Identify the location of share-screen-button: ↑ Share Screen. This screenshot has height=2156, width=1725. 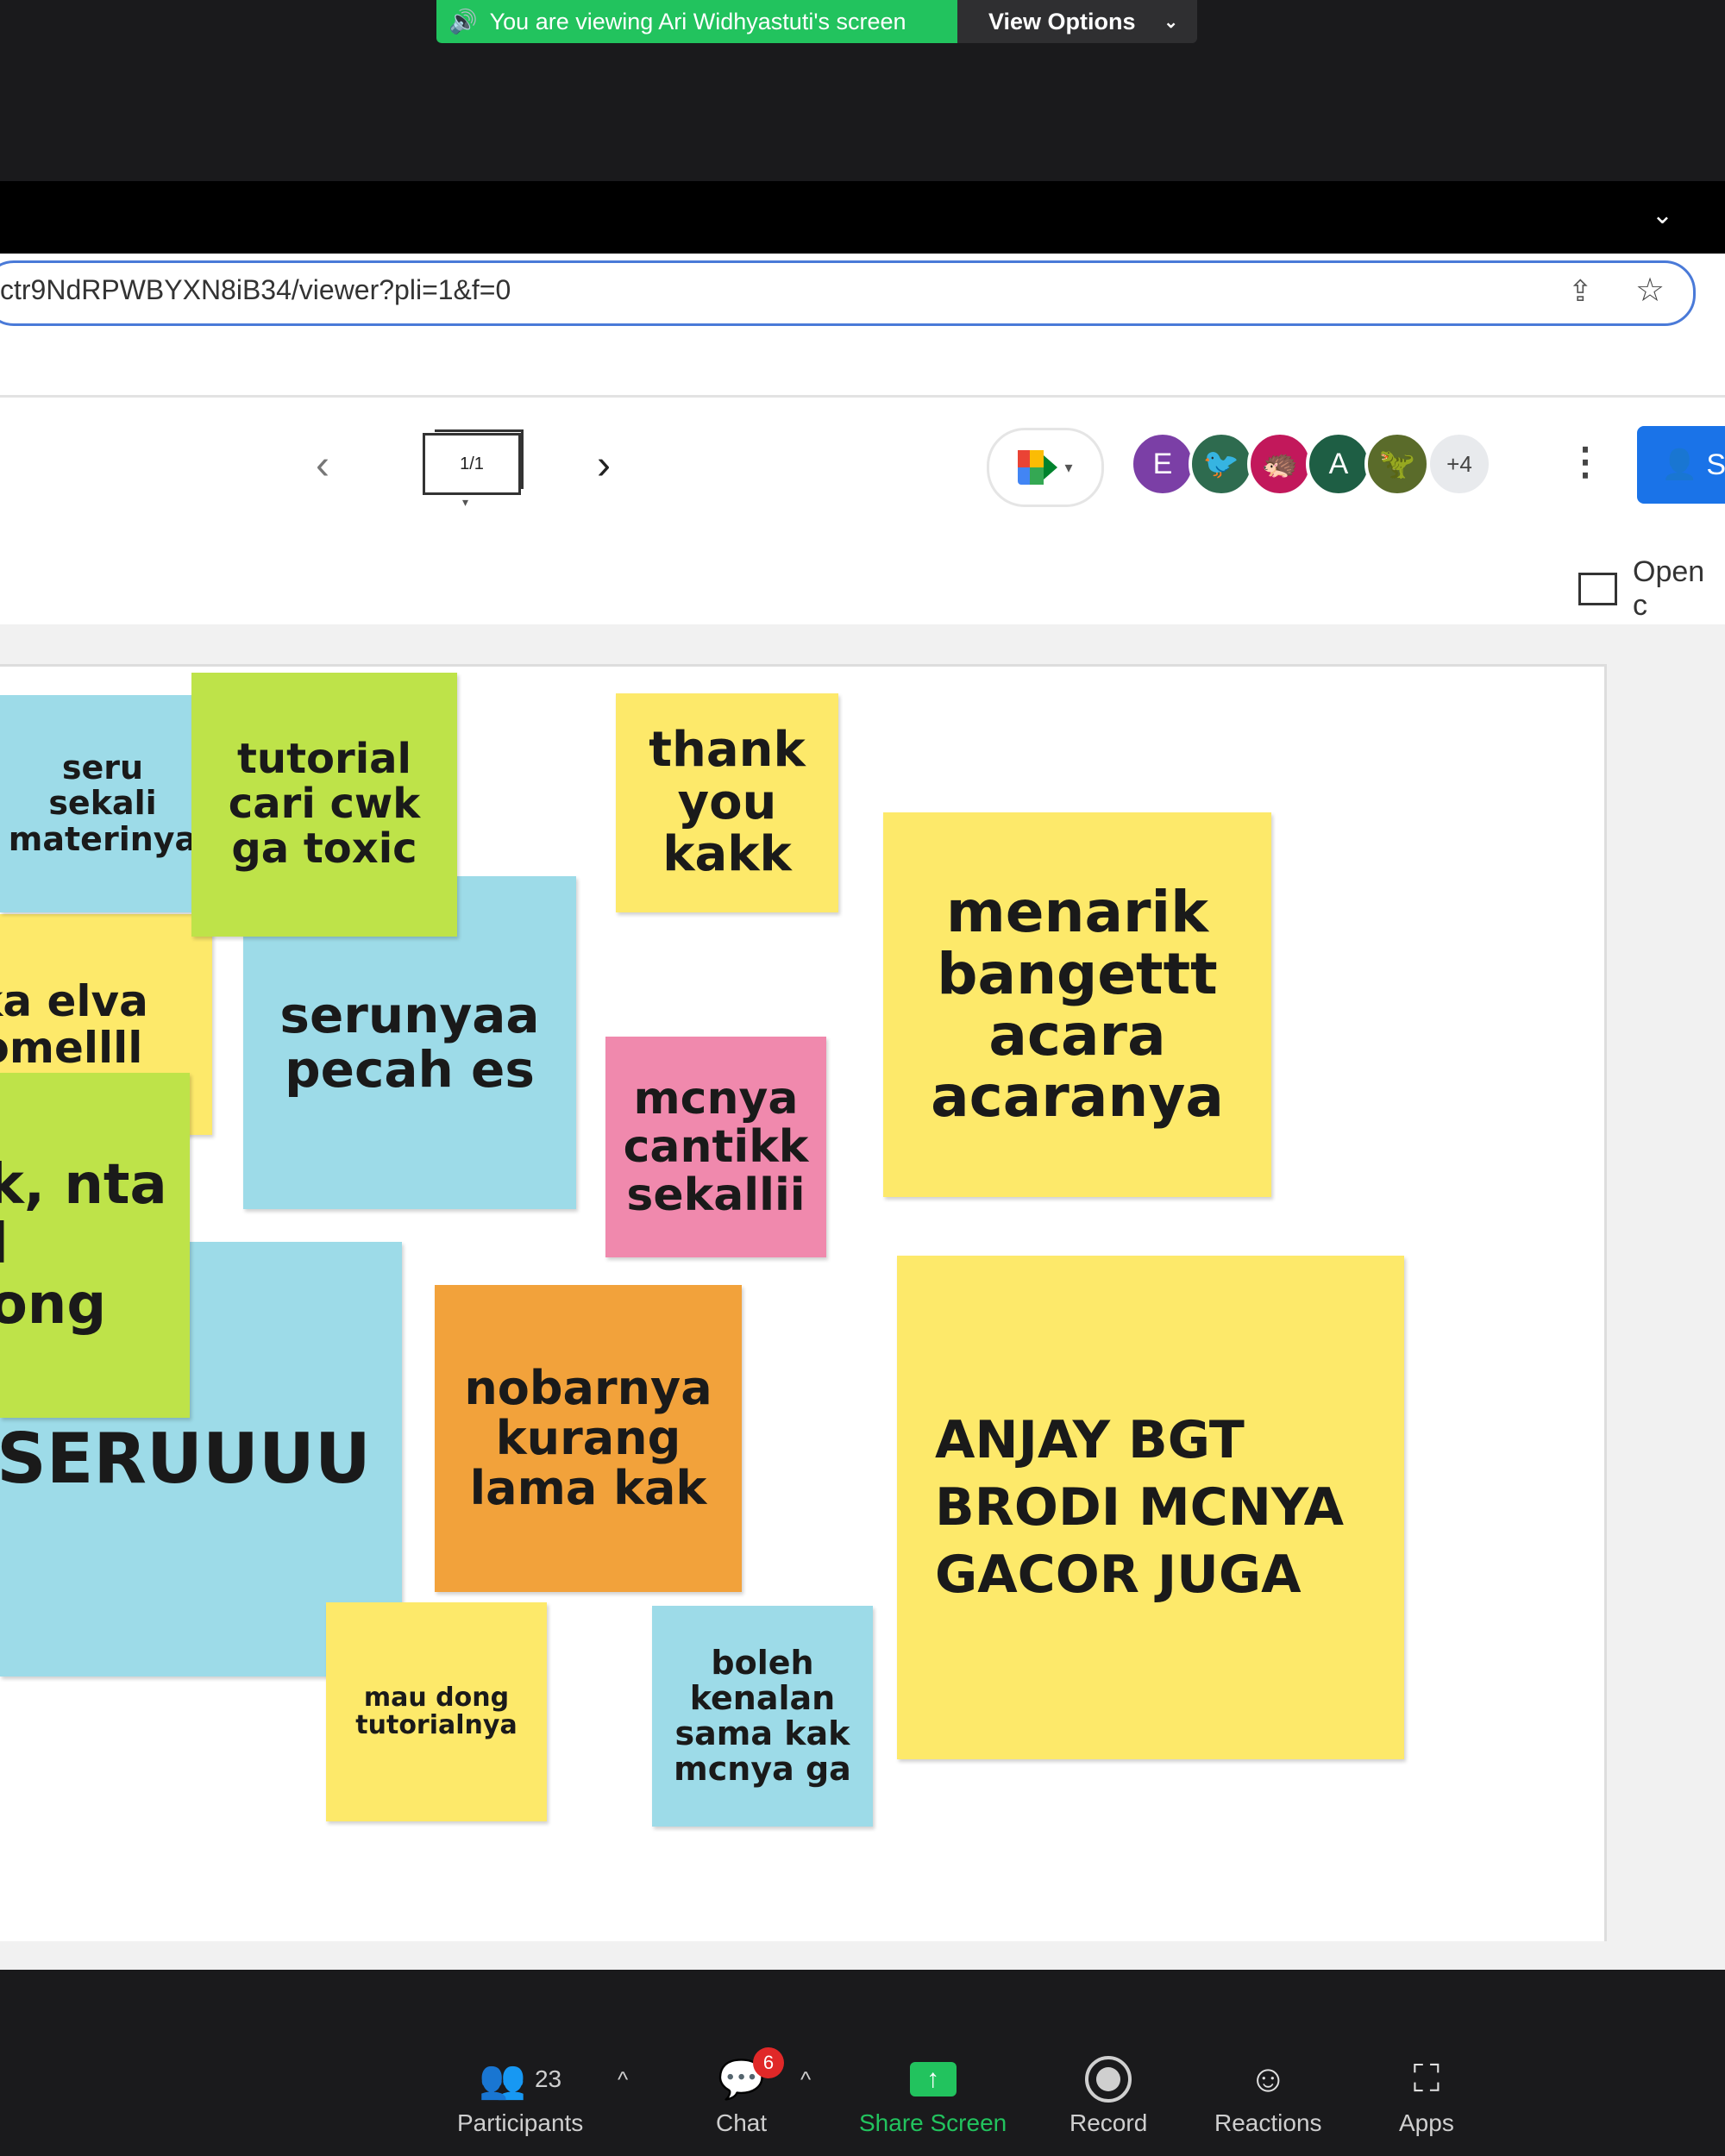
(933, 2095).